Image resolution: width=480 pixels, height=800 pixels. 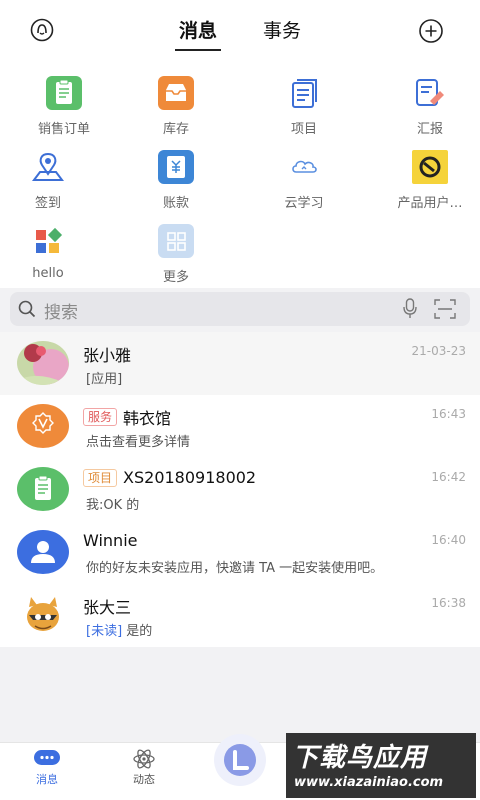 I want to click on app-label: 库存, so click(x=175, y=129).